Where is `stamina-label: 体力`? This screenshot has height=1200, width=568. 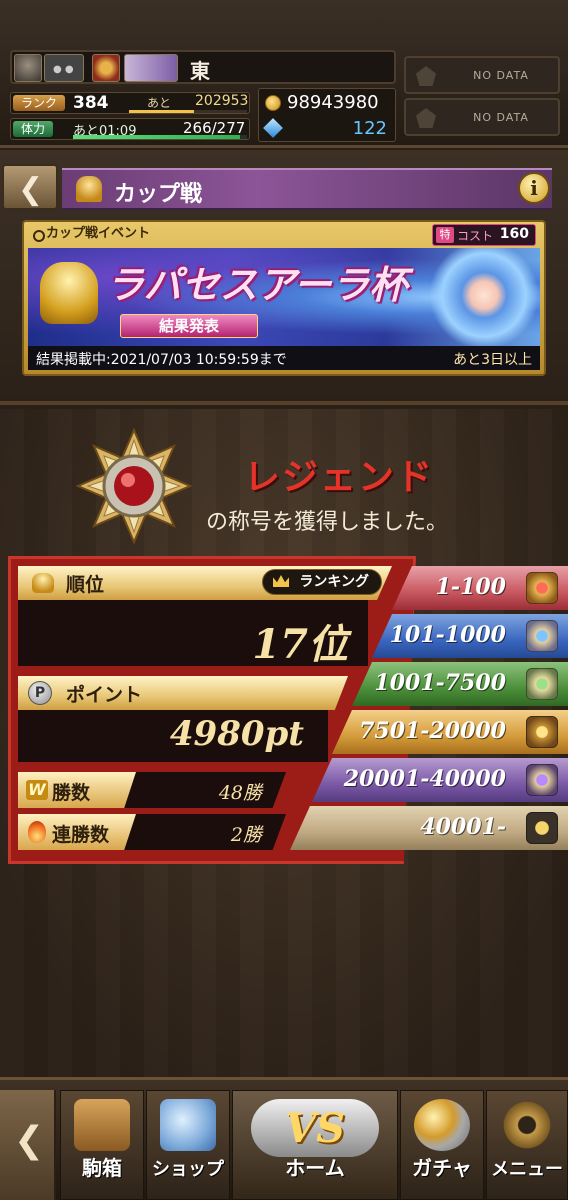
stamina-label: 体力 is located at coordinates (33, 129).